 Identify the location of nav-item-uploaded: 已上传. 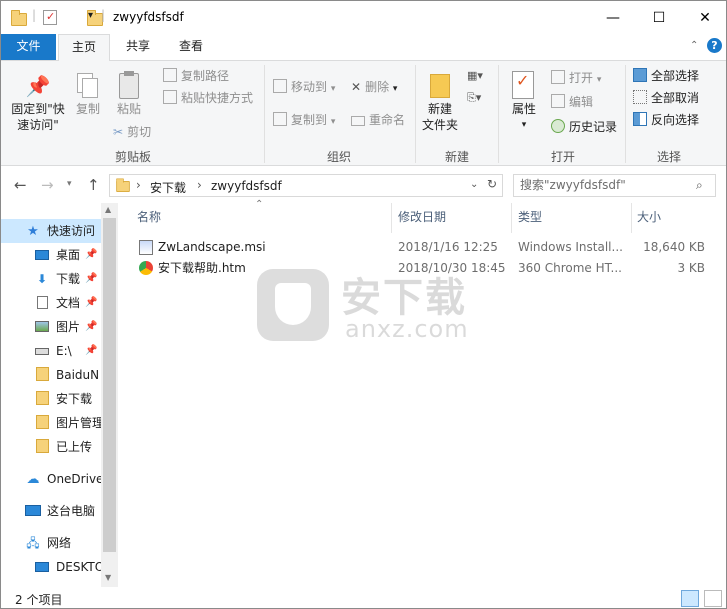
(51, 447).